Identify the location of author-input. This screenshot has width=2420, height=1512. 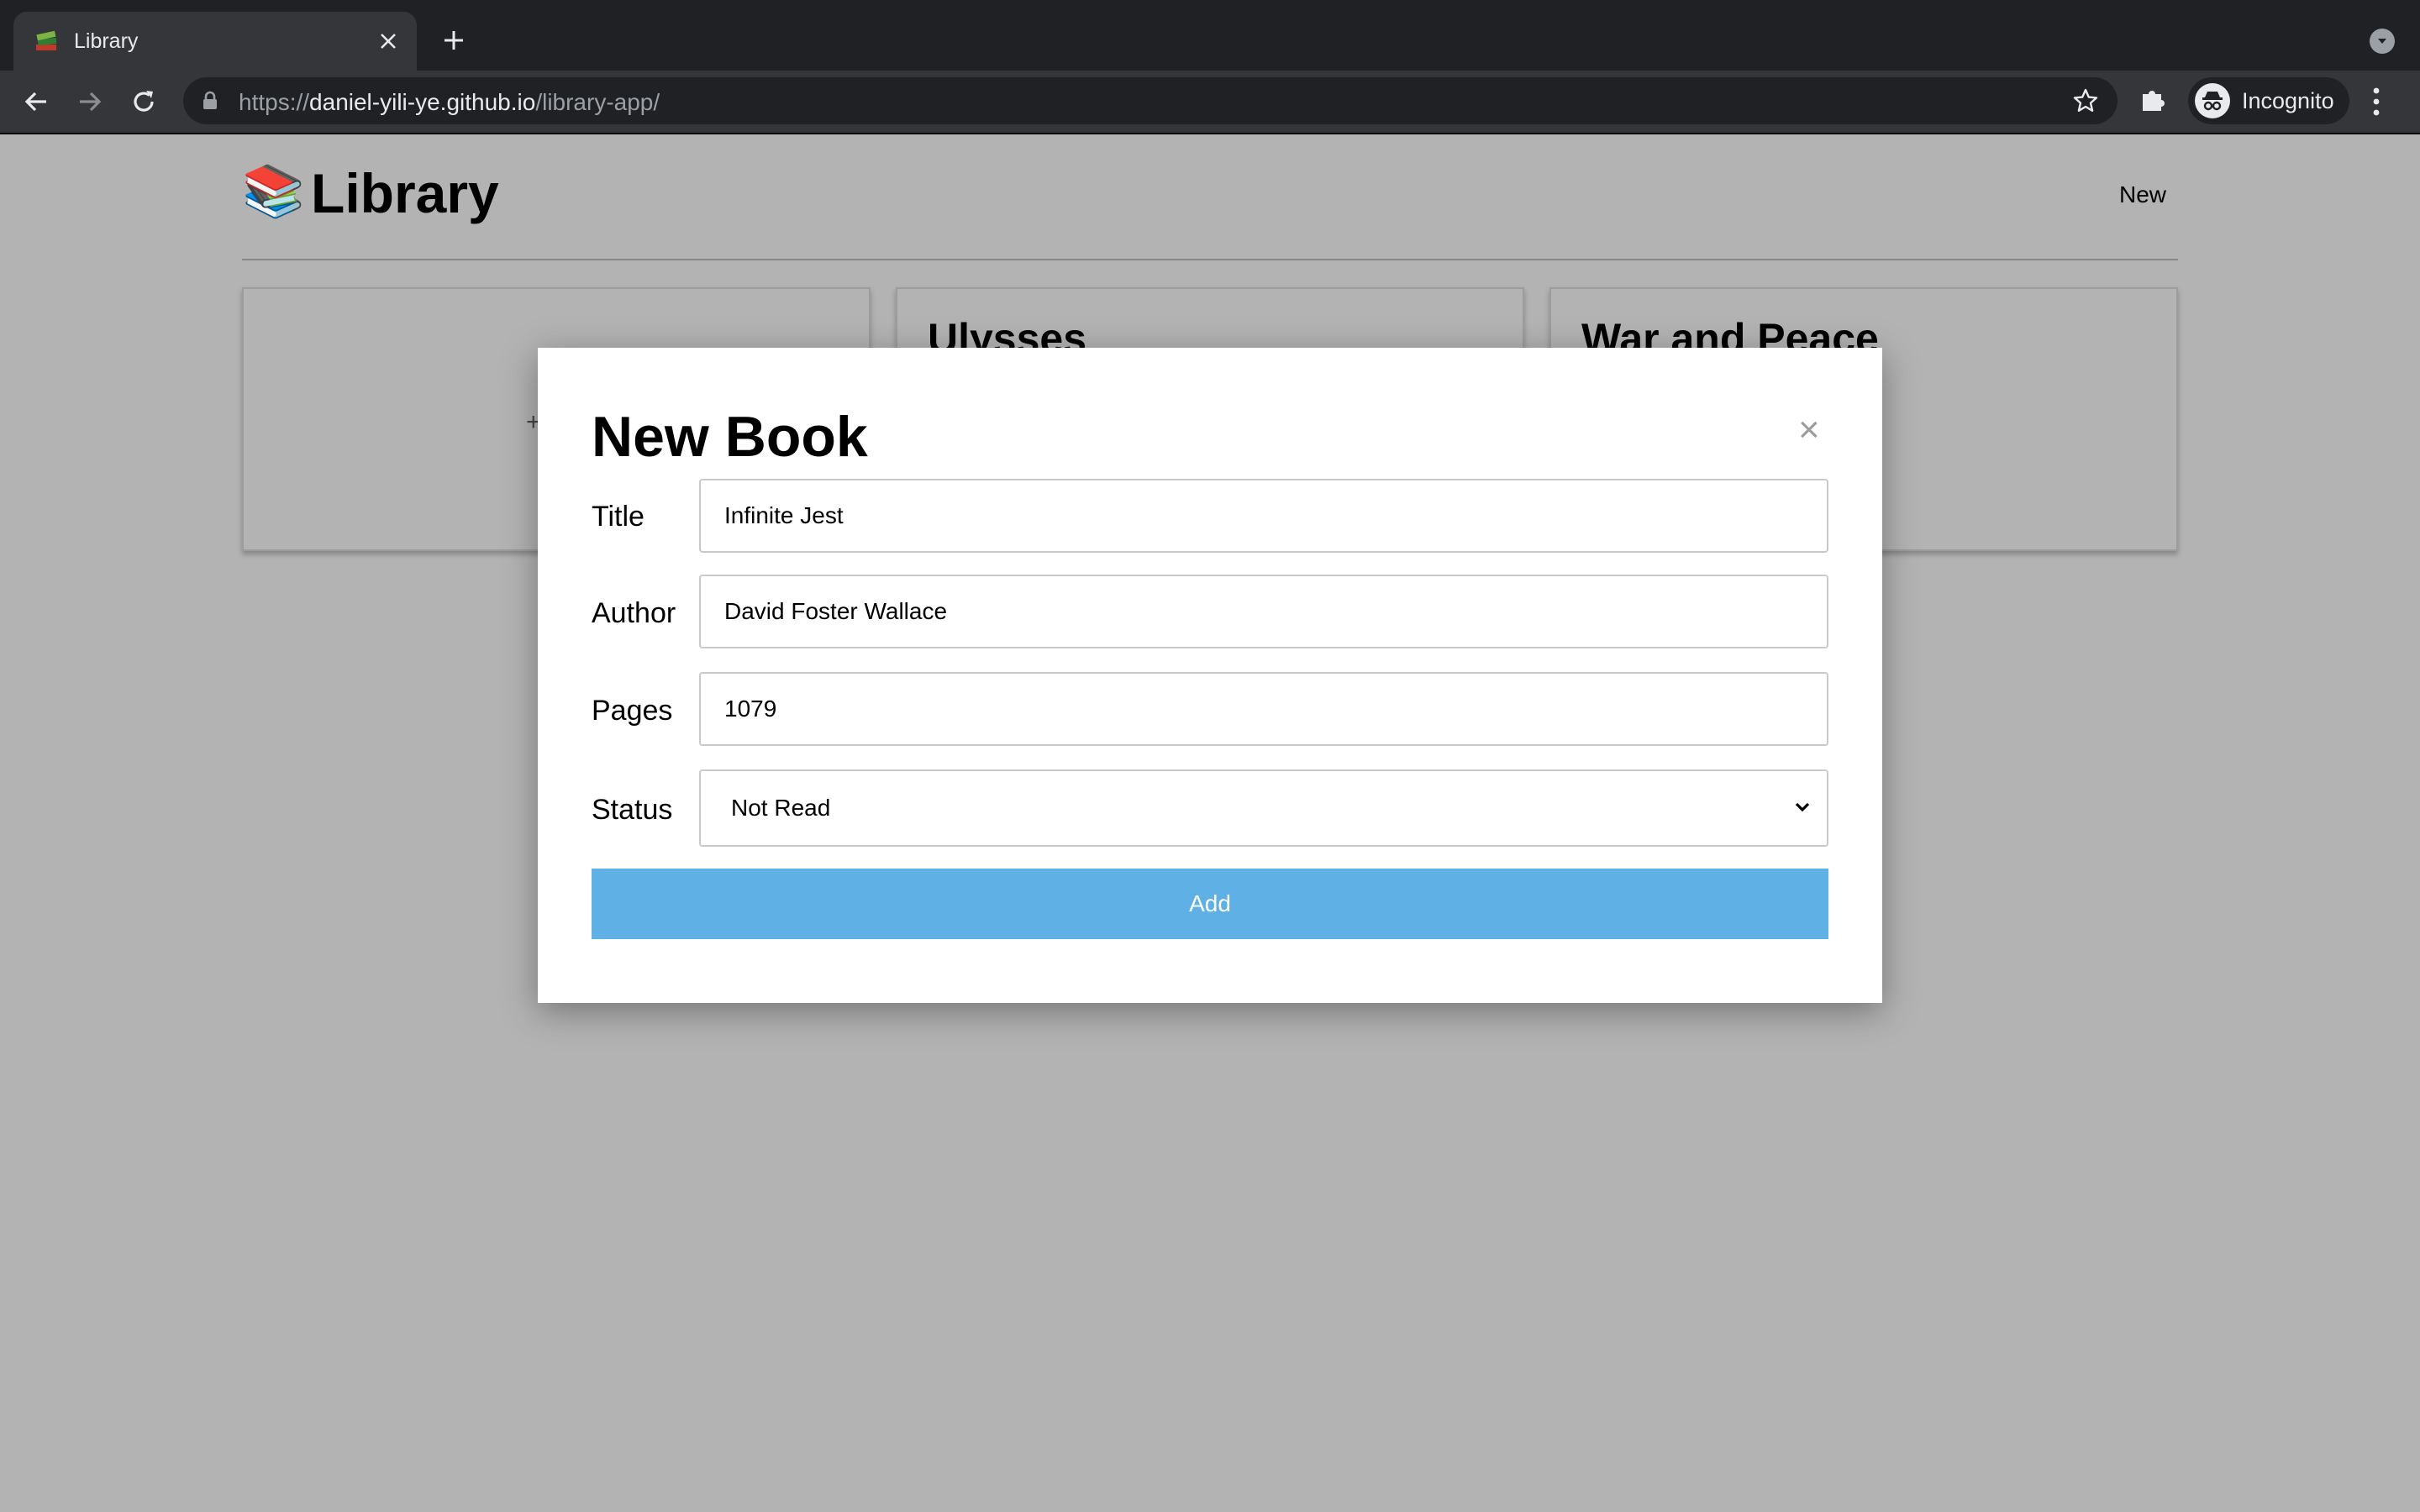
(1263, 611).